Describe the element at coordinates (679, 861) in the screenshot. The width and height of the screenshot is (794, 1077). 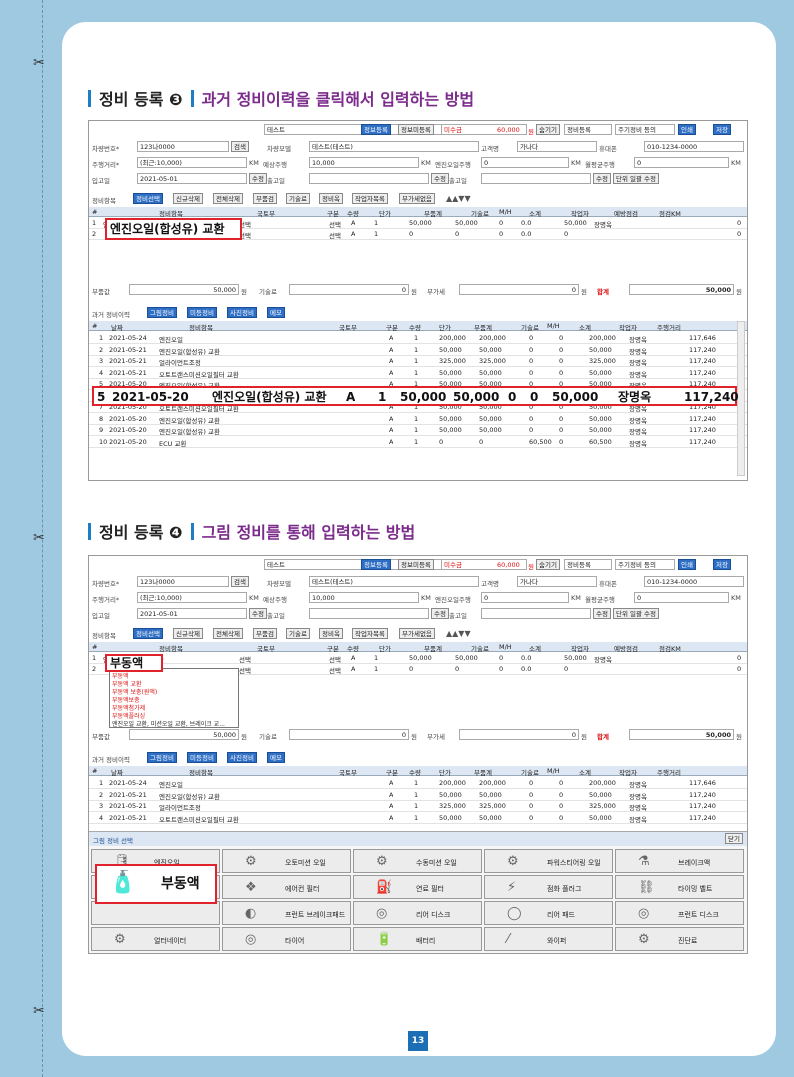
I see `picture-item: ⚗ 브레이크액` at that location.